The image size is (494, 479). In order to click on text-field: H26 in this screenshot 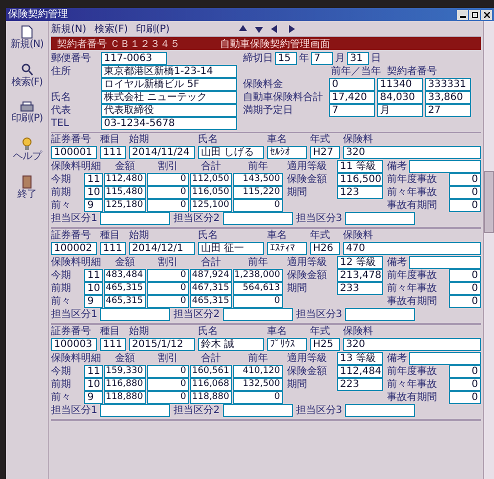, I will do `click(325, 248)`.